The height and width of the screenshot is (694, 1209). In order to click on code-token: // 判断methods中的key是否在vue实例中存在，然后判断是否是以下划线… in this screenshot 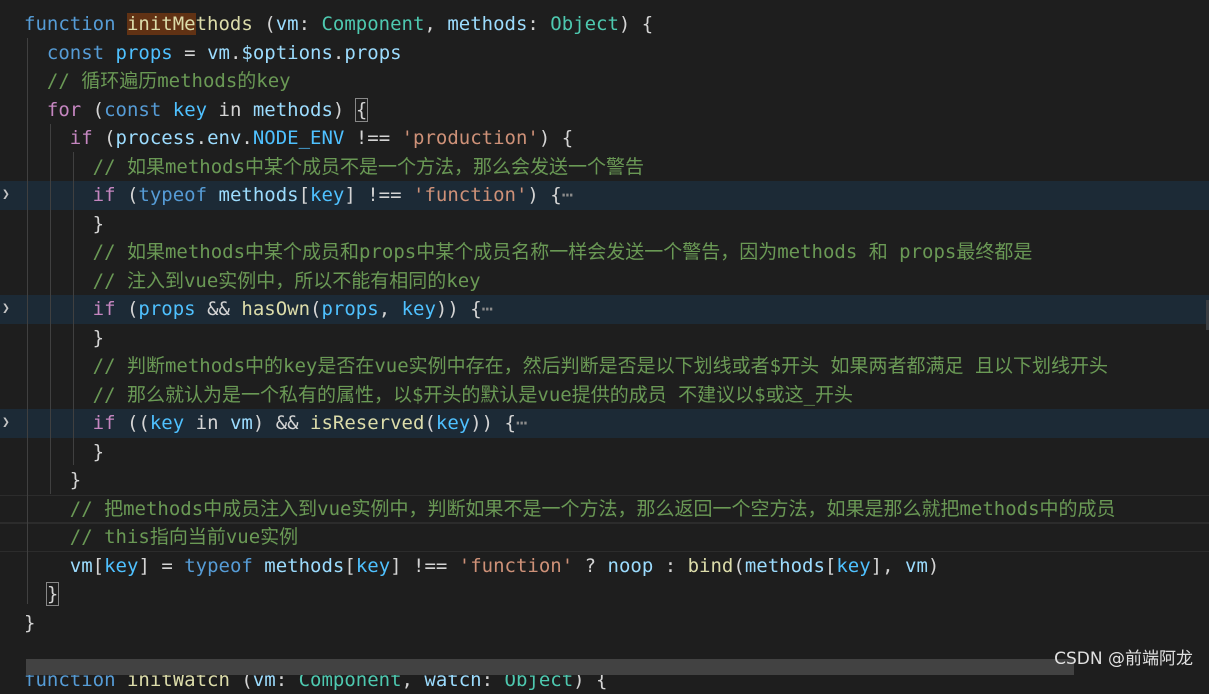, I will do `click(600, 366)`.